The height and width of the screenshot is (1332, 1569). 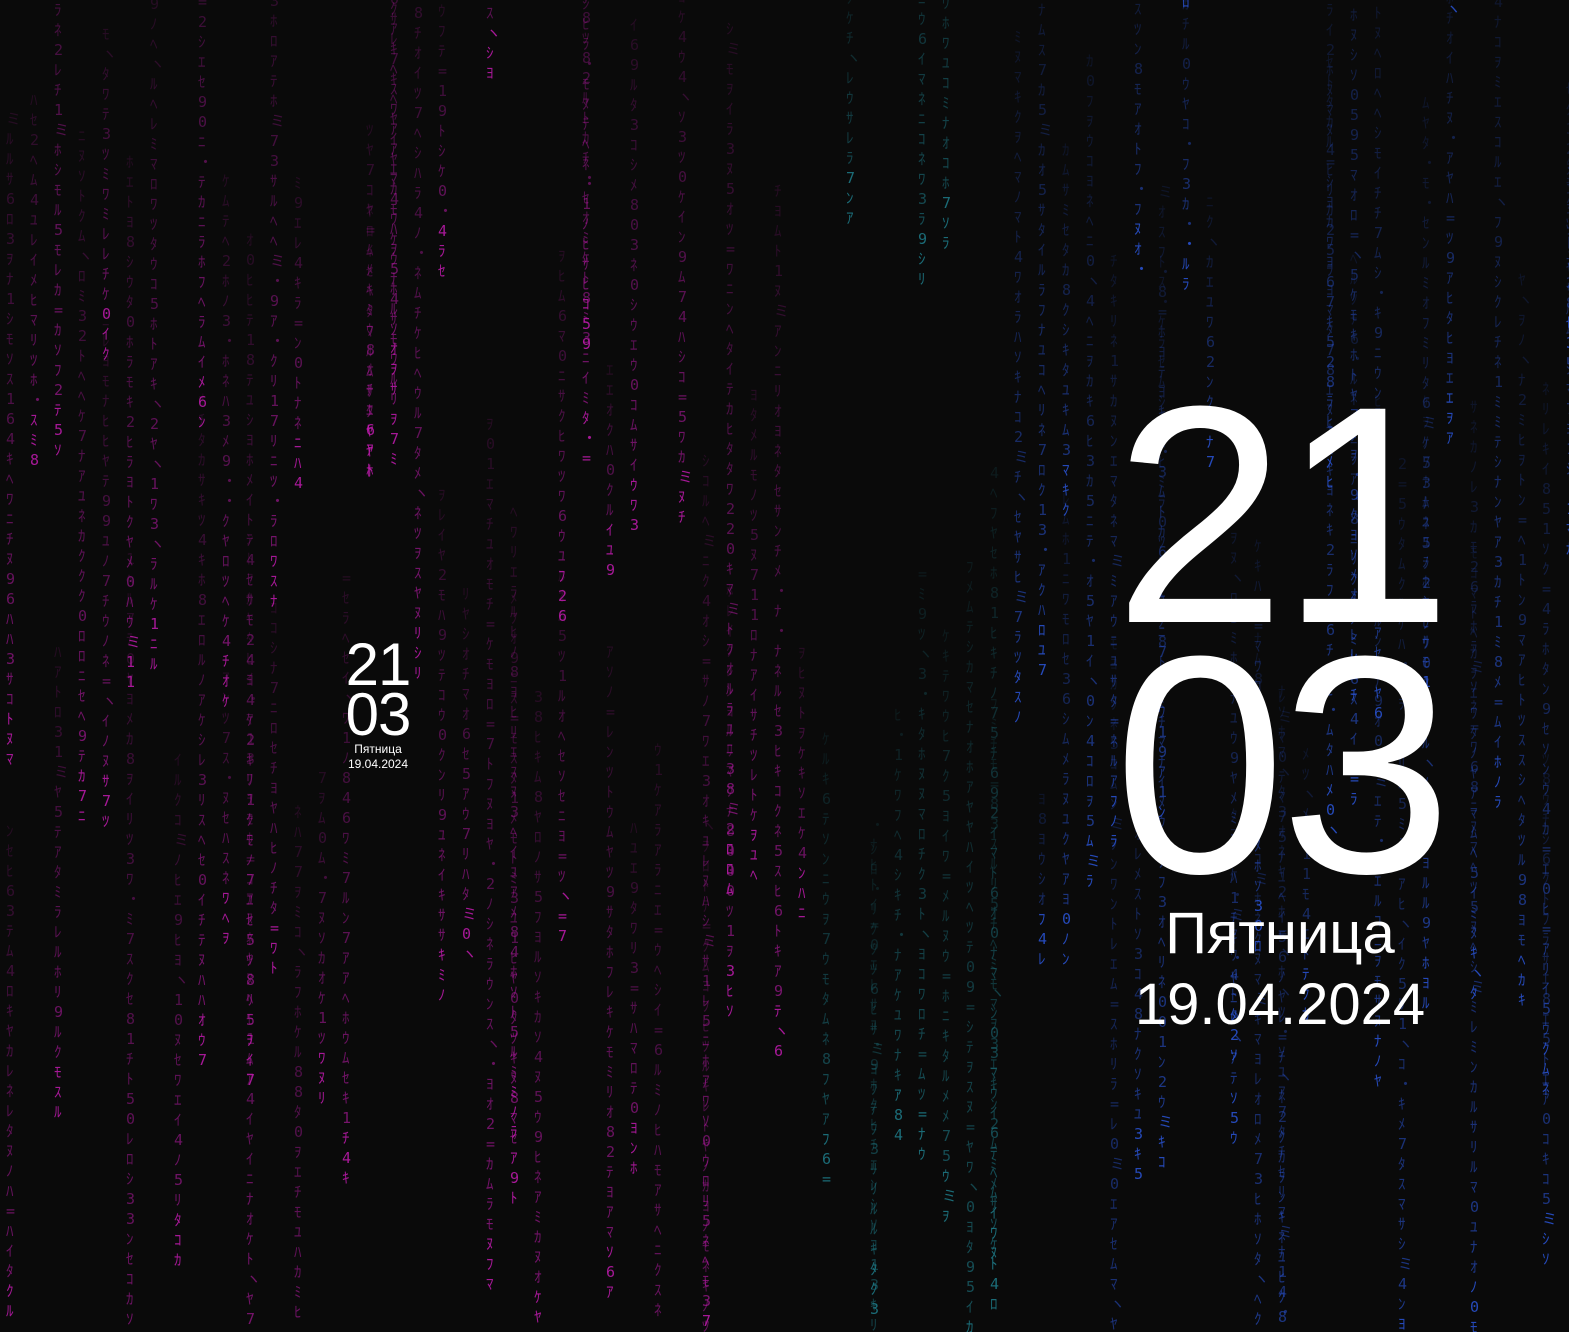 What do you see at coordinates (898, 895) in the screenshot?
I see `rain-glyph: ｷ` at bounding box center [898, 895].